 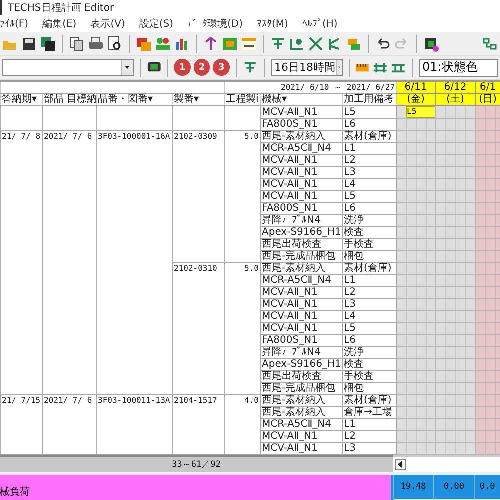 I want to click on answer-date-cell: 21/ 7/ 8, so click(x=21, y=262).